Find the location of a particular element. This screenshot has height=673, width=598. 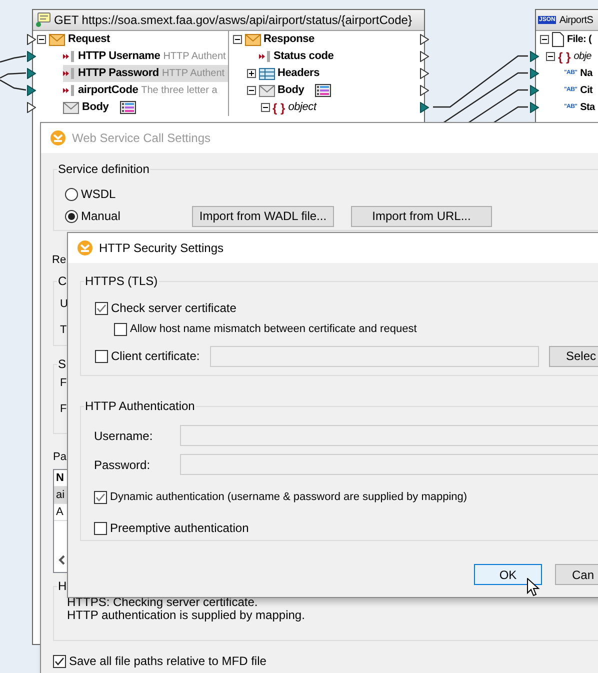

checkbox-label: Save all file paths relative to MFD file is located at coordinates (167, 661).